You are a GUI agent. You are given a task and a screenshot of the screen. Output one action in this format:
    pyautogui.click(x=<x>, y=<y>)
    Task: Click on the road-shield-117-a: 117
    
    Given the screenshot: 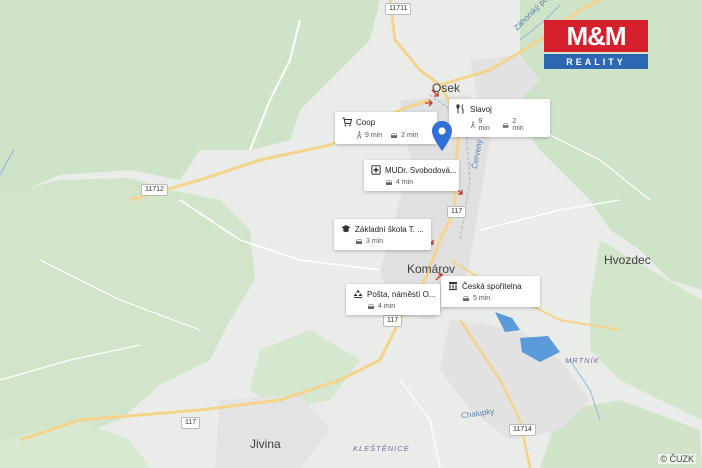 What is the action you would take?
    pyautogui.click(x=457, y=212)
    